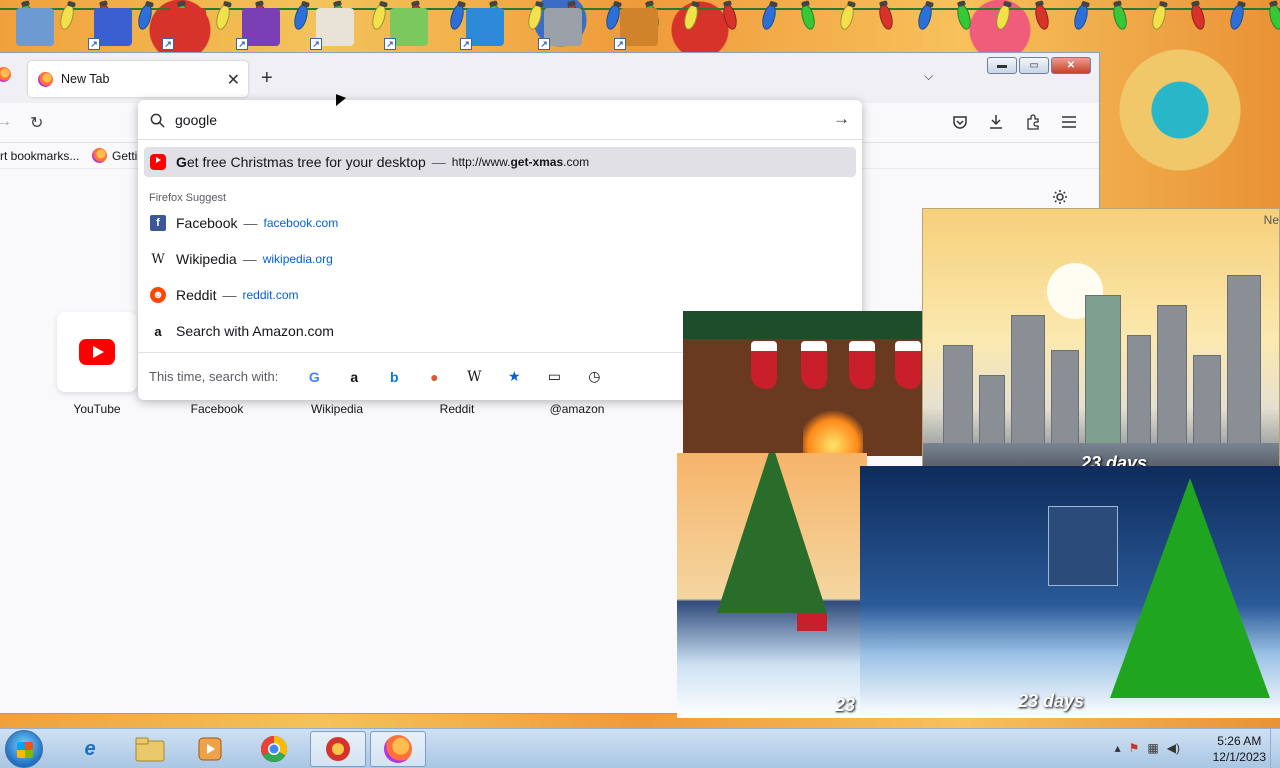 The width and height of the screenshot is (1280, 768). Describe the element at coordinates (841, 119) in the screenshot. I see `go-arrow-icon: →` at that location.